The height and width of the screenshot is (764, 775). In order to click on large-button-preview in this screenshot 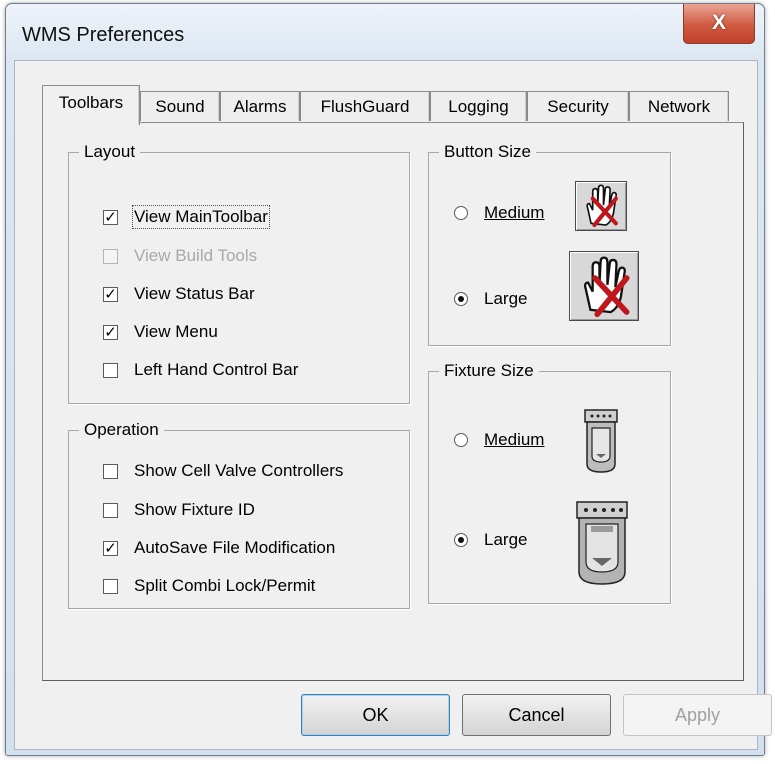, I will do `click(604, 286)`.